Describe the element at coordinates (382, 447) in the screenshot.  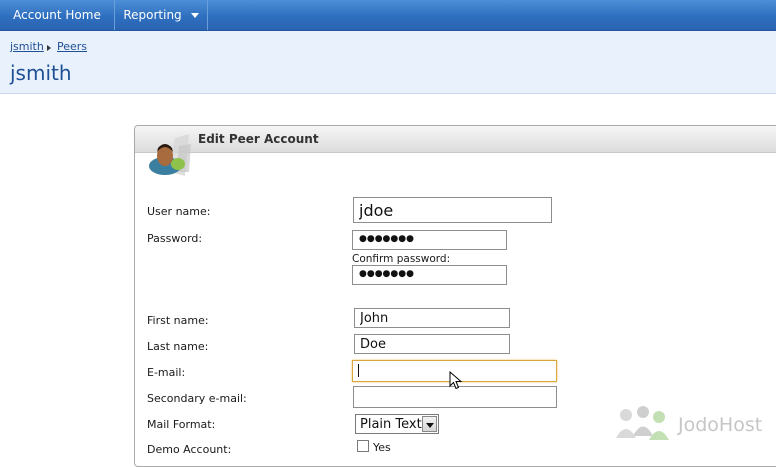
I see `demo-account-checkbox-label: Yes` at that location.